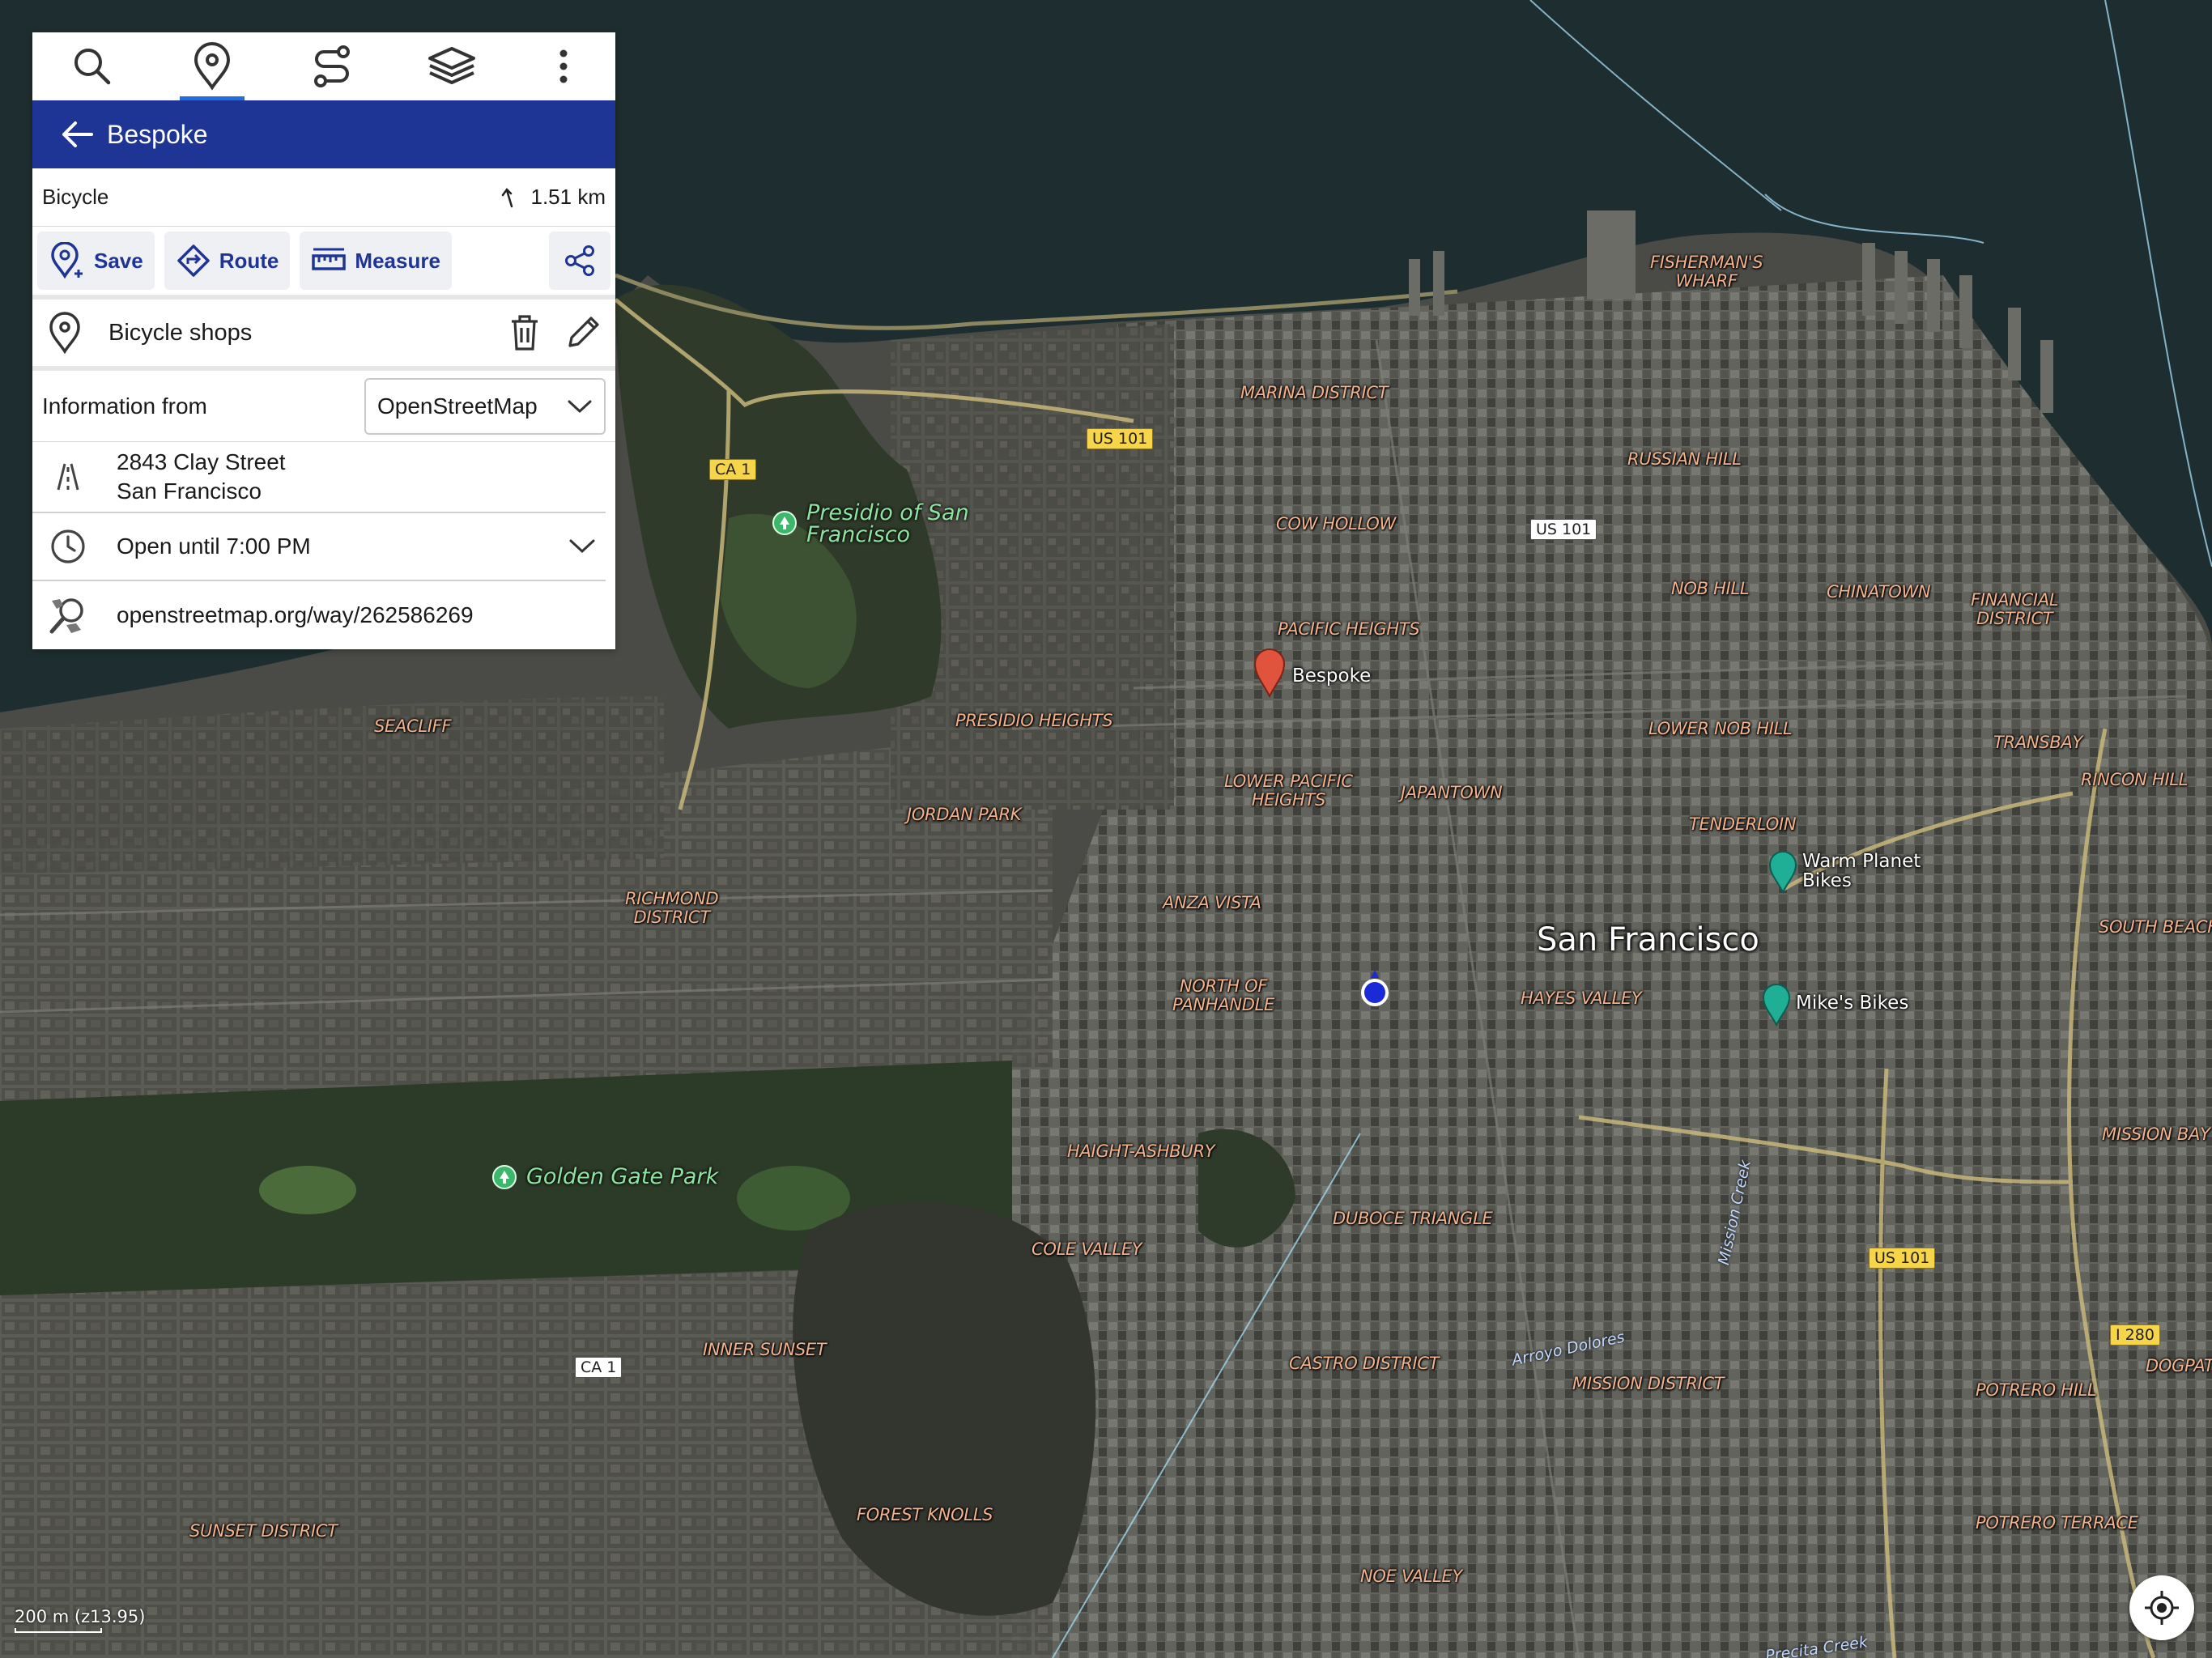  What do you see at coordinates (507, 197) in the screenshot?
I see `direction-arrow-icon` at bounding box center [507, 197].